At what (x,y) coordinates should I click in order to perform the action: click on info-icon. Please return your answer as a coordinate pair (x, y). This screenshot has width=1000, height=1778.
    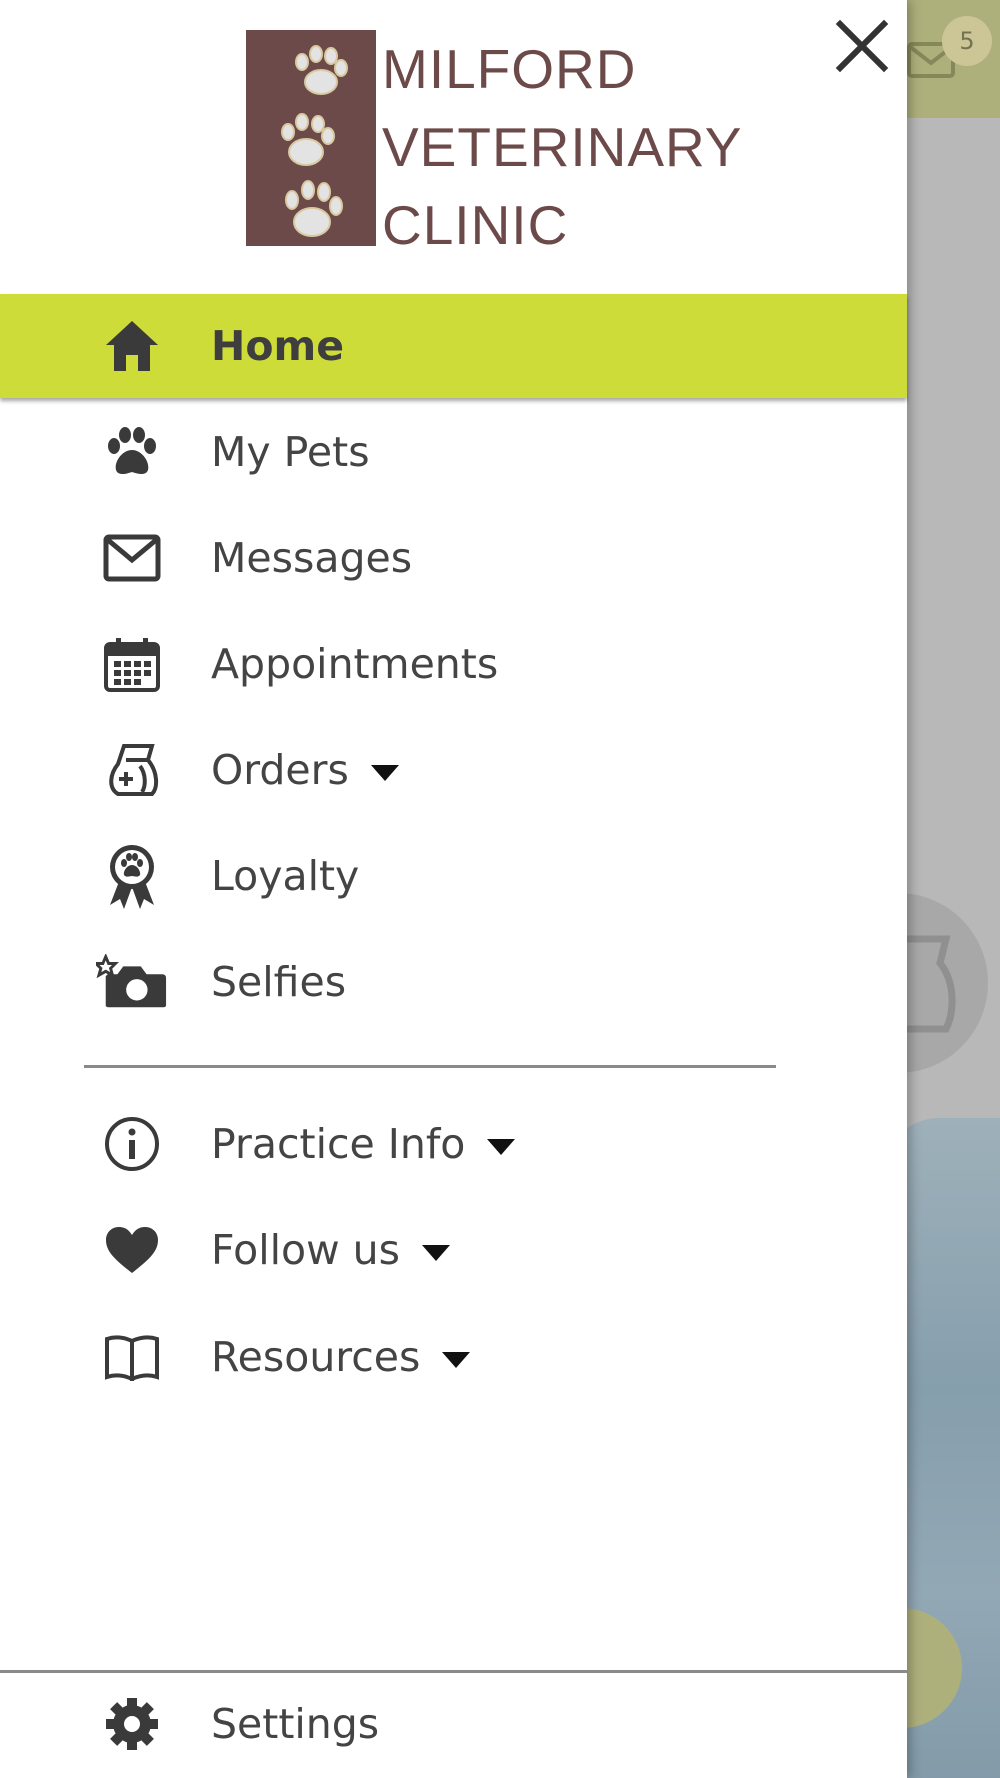
    Looking at the image, I should click on (132, 1144).